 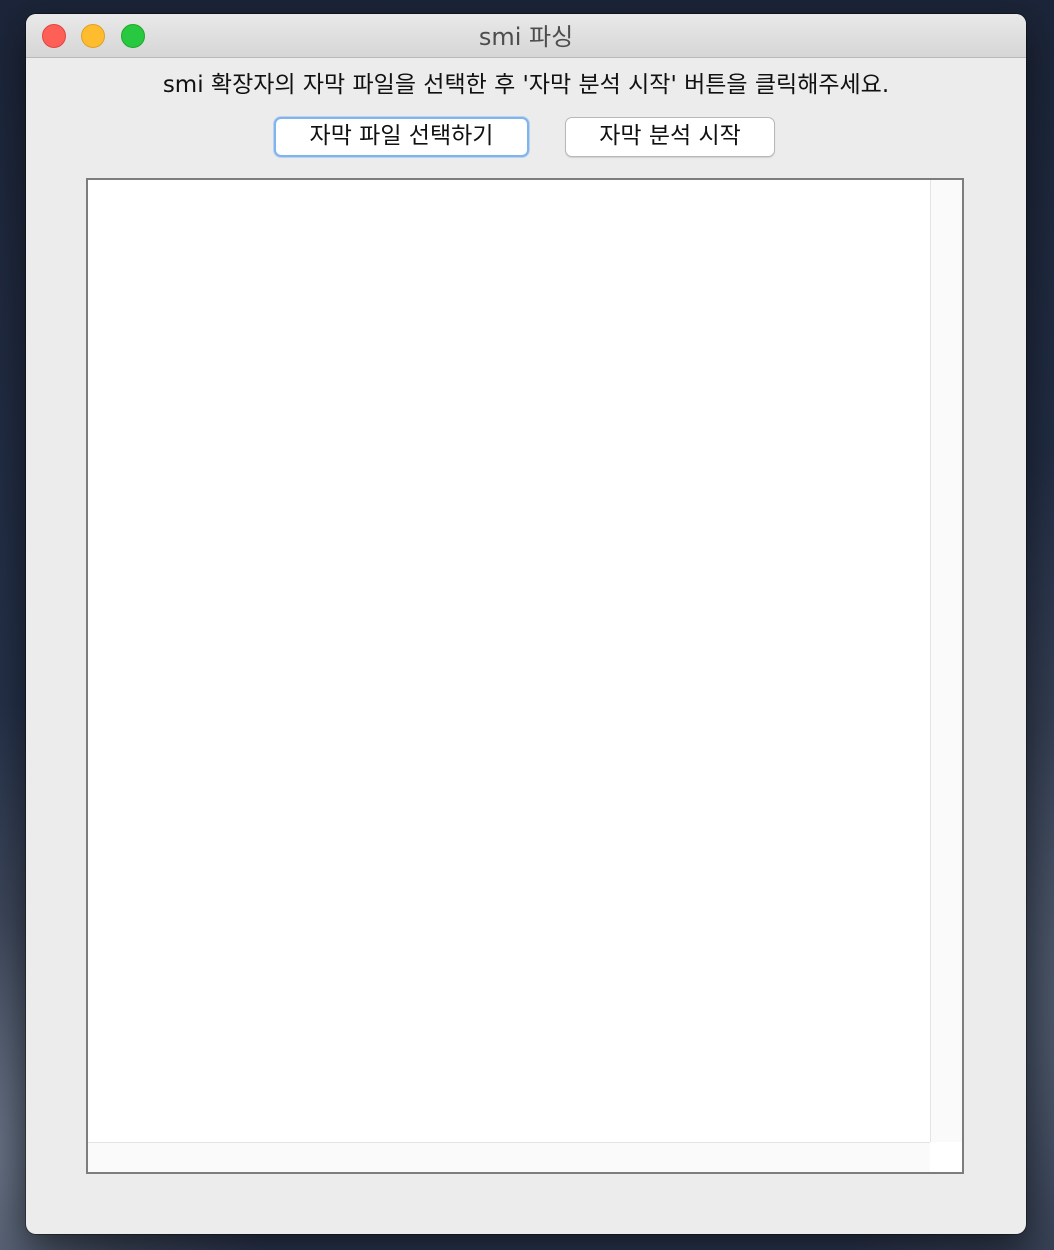 I want to click on select-file-button: 자막 파일 선택하기, so click(x=401, y=137).